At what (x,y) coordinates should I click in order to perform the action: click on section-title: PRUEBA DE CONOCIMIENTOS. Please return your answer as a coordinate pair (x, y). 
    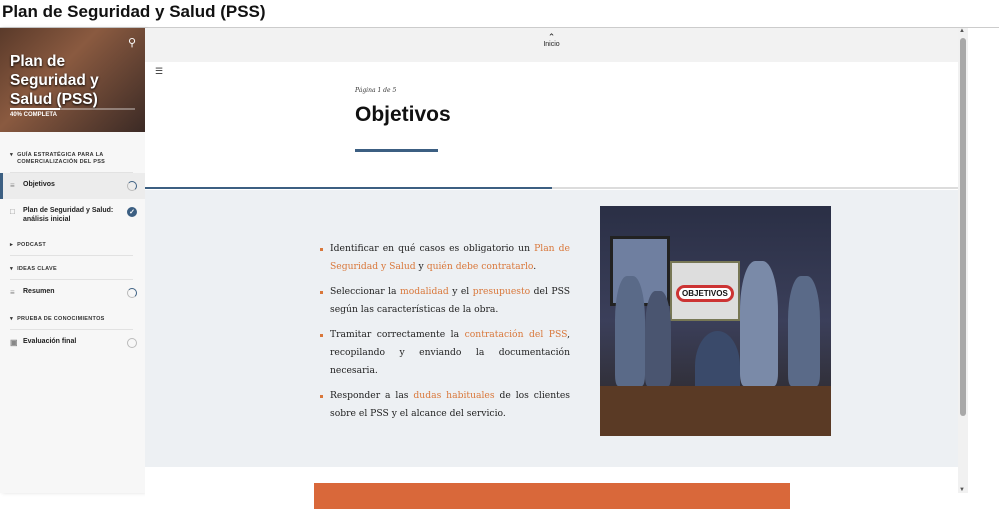
    Looking at the image, I should click on (61, 319).